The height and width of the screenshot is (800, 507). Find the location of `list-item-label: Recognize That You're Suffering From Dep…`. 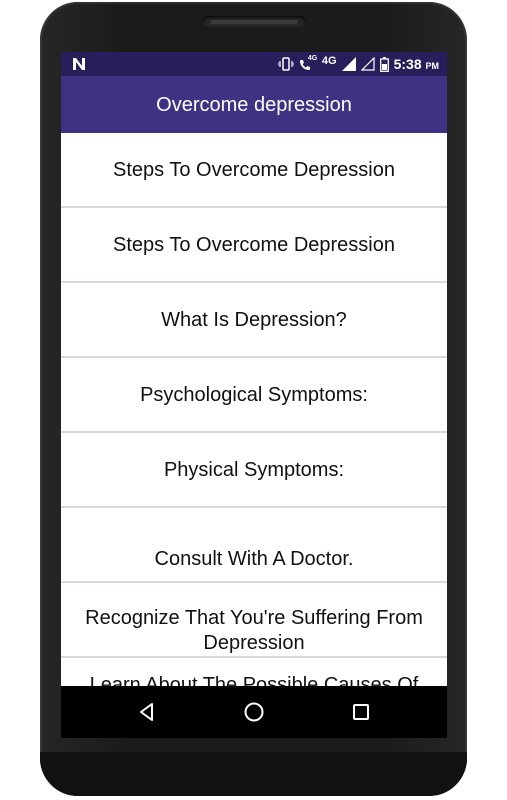

list-item-label: Recognize That You're Suffering From Dep… is located at coordinates (254, 630).